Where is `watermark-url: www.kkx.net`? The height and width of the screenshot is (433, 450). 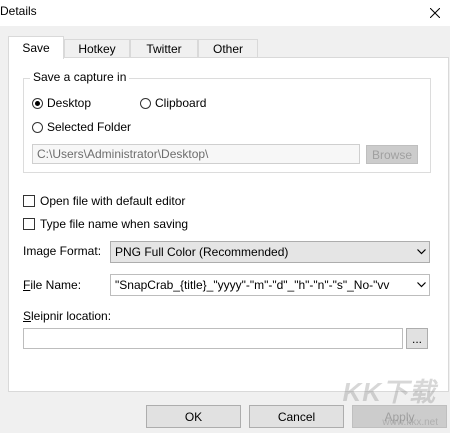
watermark-url: www.kkx.net is located at coordinates (410, 422).